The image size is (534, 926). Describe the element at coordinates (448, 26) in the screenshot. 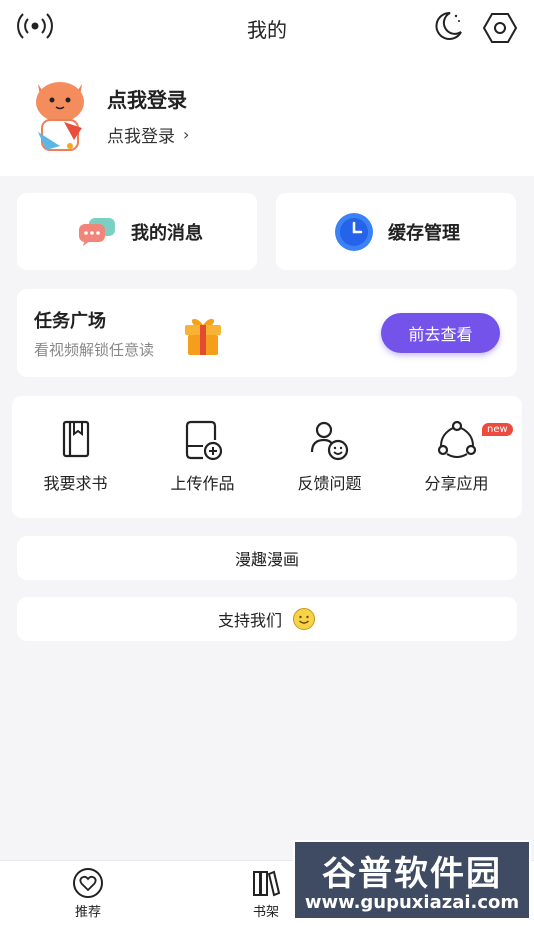

I see `night-mode-icon` at that location.